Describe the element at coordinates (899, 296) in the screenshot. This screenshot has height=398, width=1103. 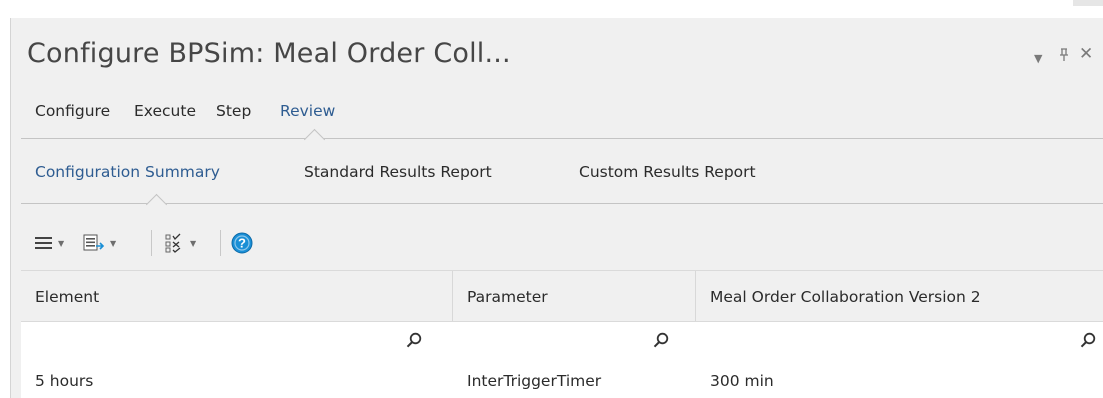
I see `column-header-value: Meal Order Collaboration Version 2` at that location.